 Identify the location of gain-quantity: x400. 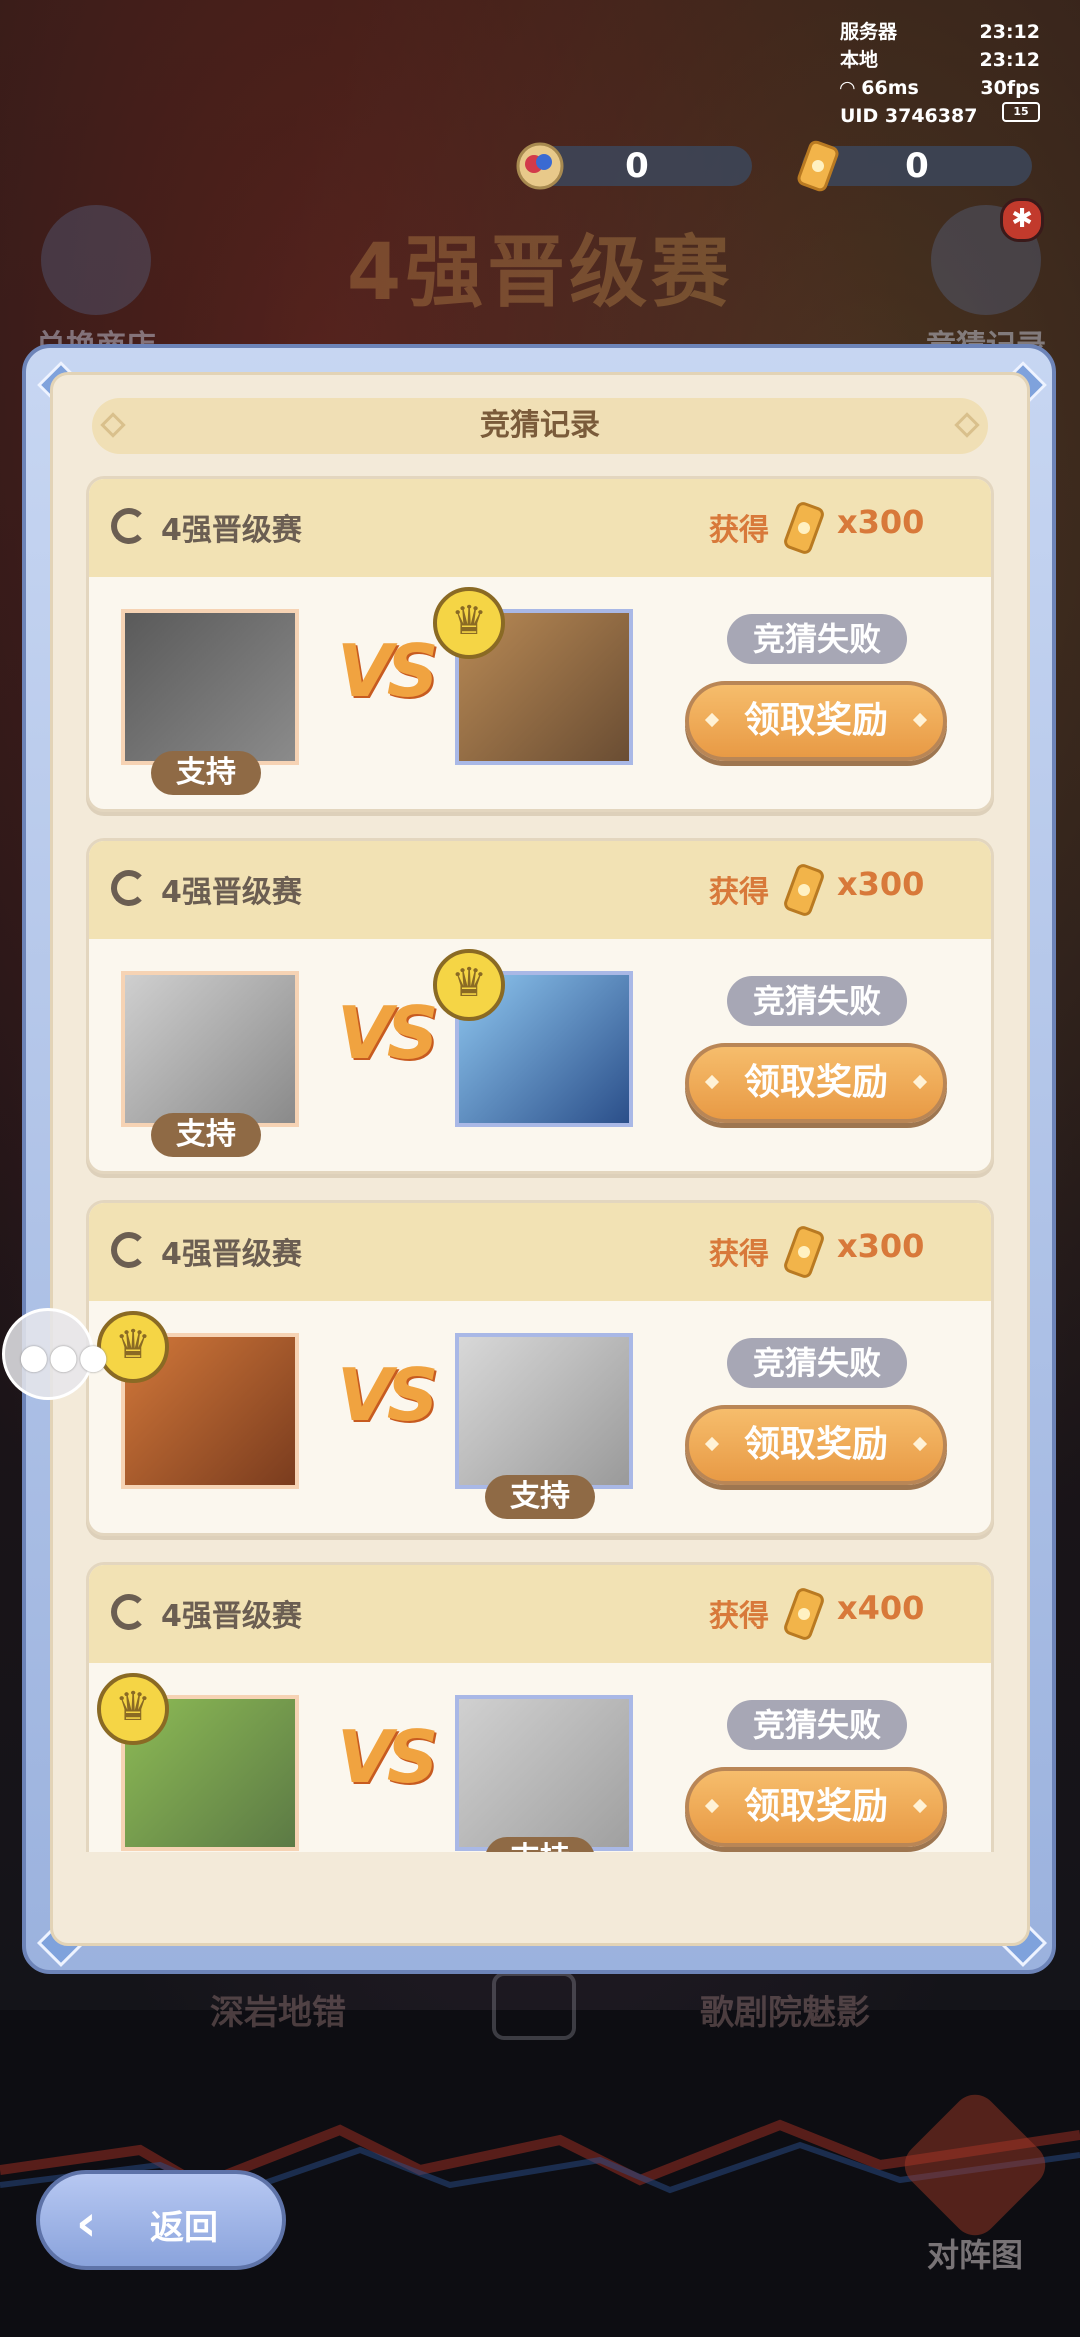
(881, 1608).